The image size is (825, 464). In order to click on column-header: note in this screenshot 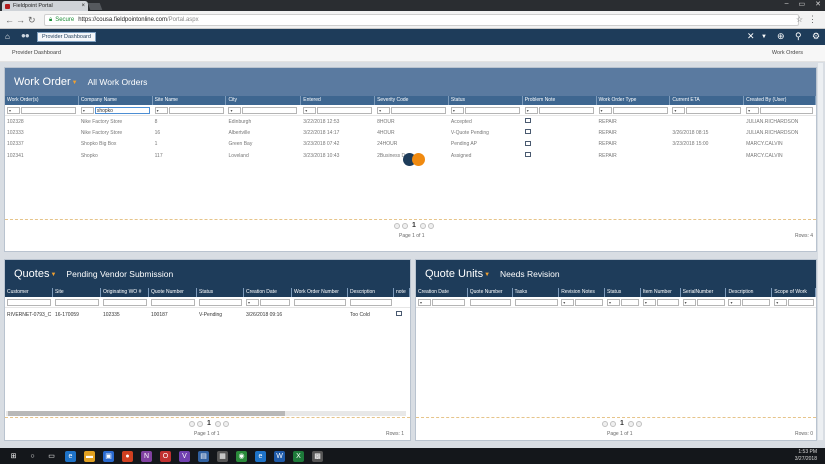, I will do `click(402, 292)`.